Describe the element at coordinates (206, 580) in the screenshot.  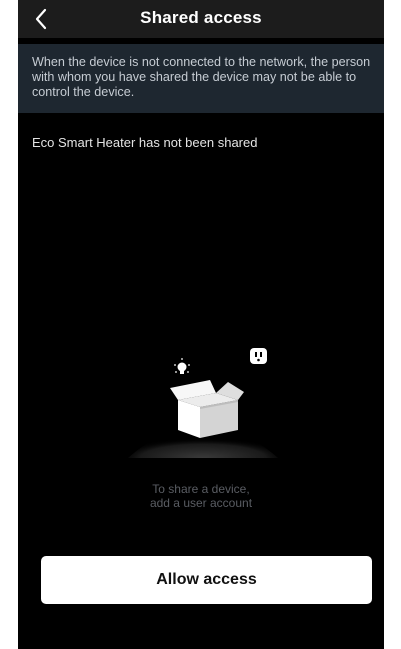
I see `allow-access-button: Allow access` at that location.